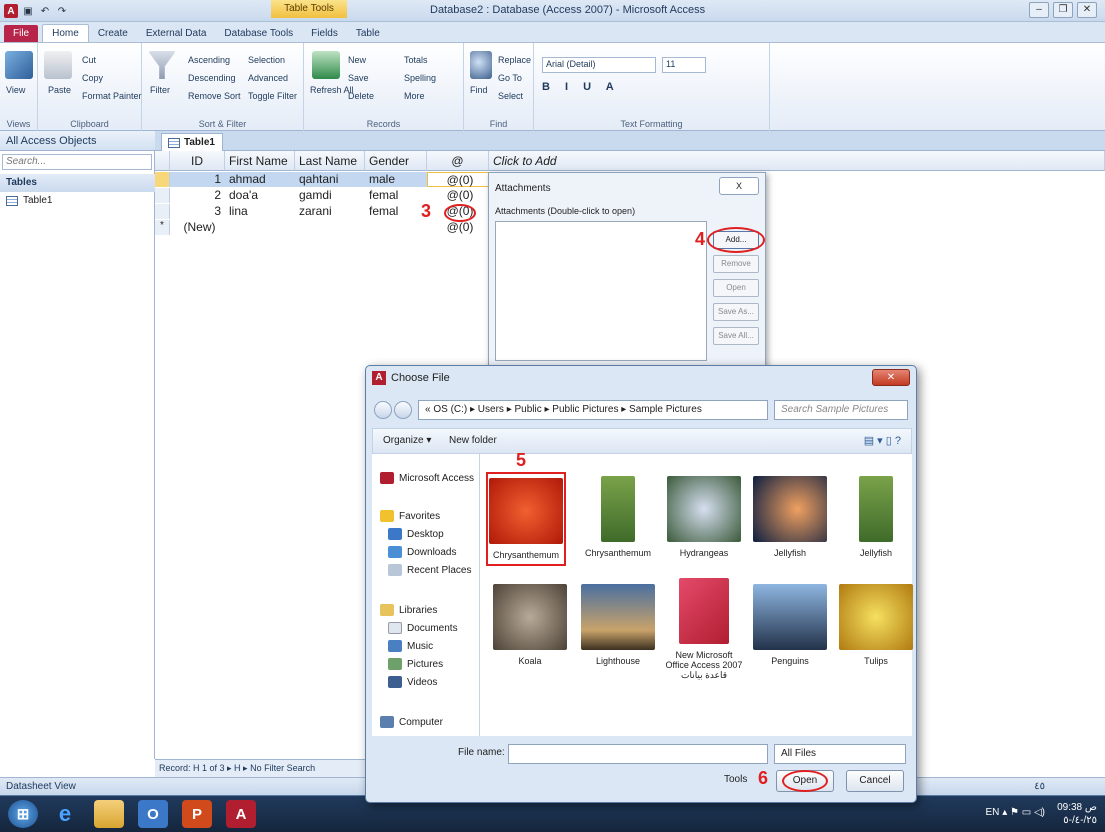 The width and height of the screenshot is (1105, 832). I want to click on cell-last-name: qahtani, so click(330, 179).